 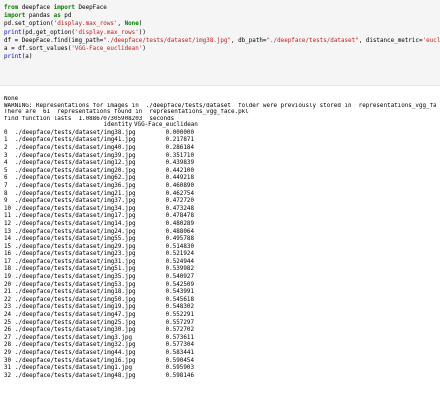 What do you see at coordinates (75, 246) in the screenshot?
I see `row-identity: ./deepface/tests/dataset/img29.jpg` at bounding box center [75, 246].